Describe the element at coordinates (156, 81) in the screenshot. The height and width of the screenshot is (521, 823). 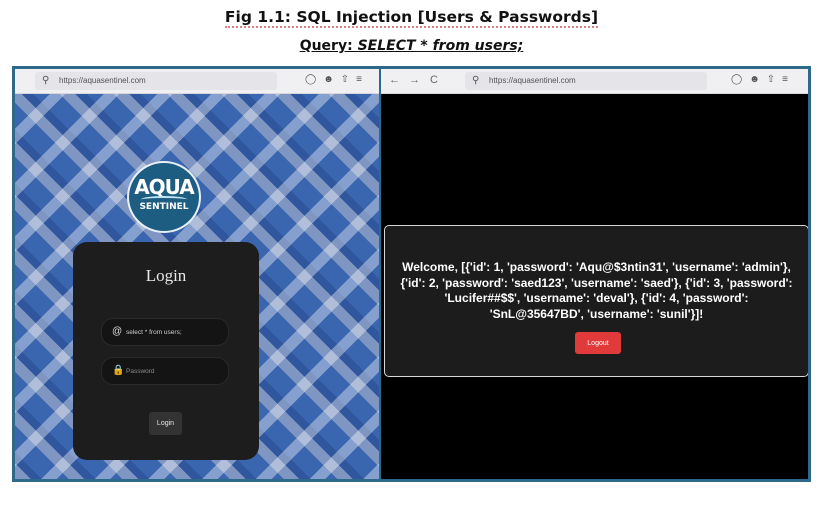
I see `left-address-bar: ⚲ https://aquasentinel.com` at that location.